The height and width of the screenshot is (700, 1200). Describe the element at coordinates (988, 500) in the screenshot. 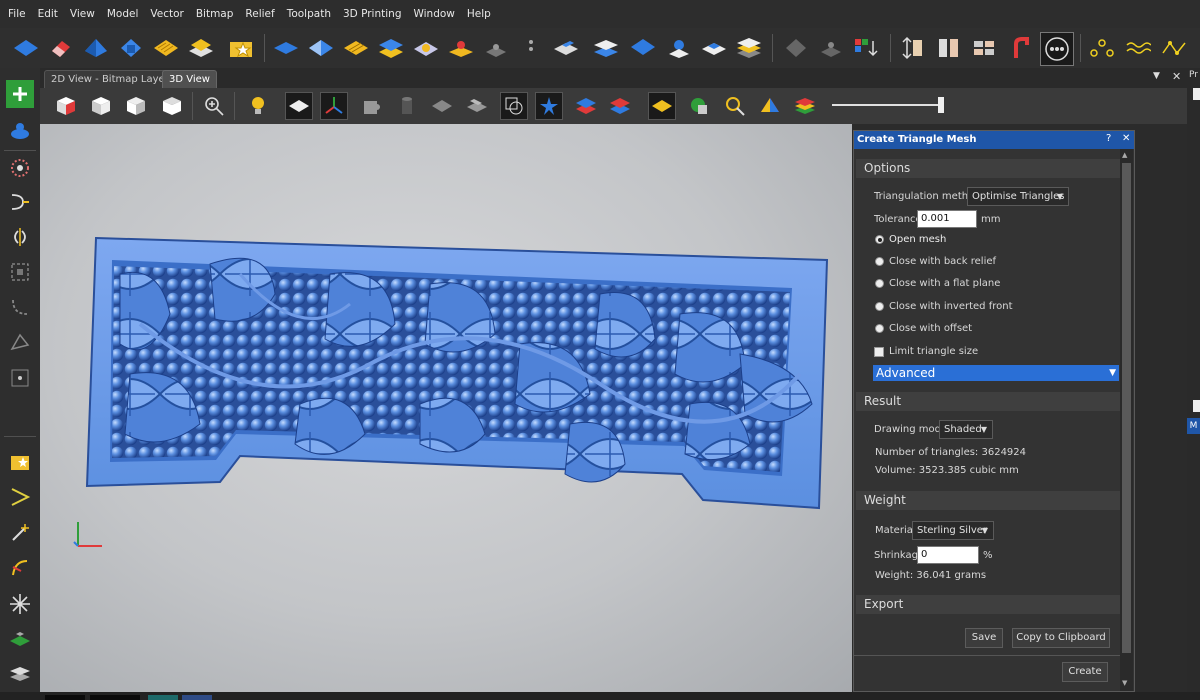

I see `weight-header: Weight` at that location.